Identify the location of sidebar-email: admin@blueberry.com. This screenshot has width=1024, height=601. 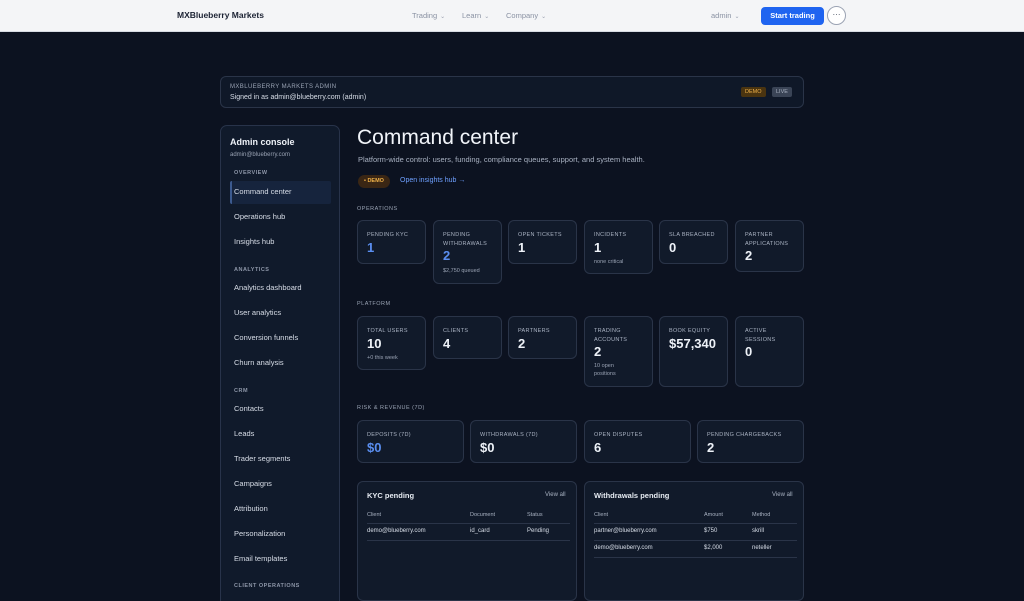
(260, 155).